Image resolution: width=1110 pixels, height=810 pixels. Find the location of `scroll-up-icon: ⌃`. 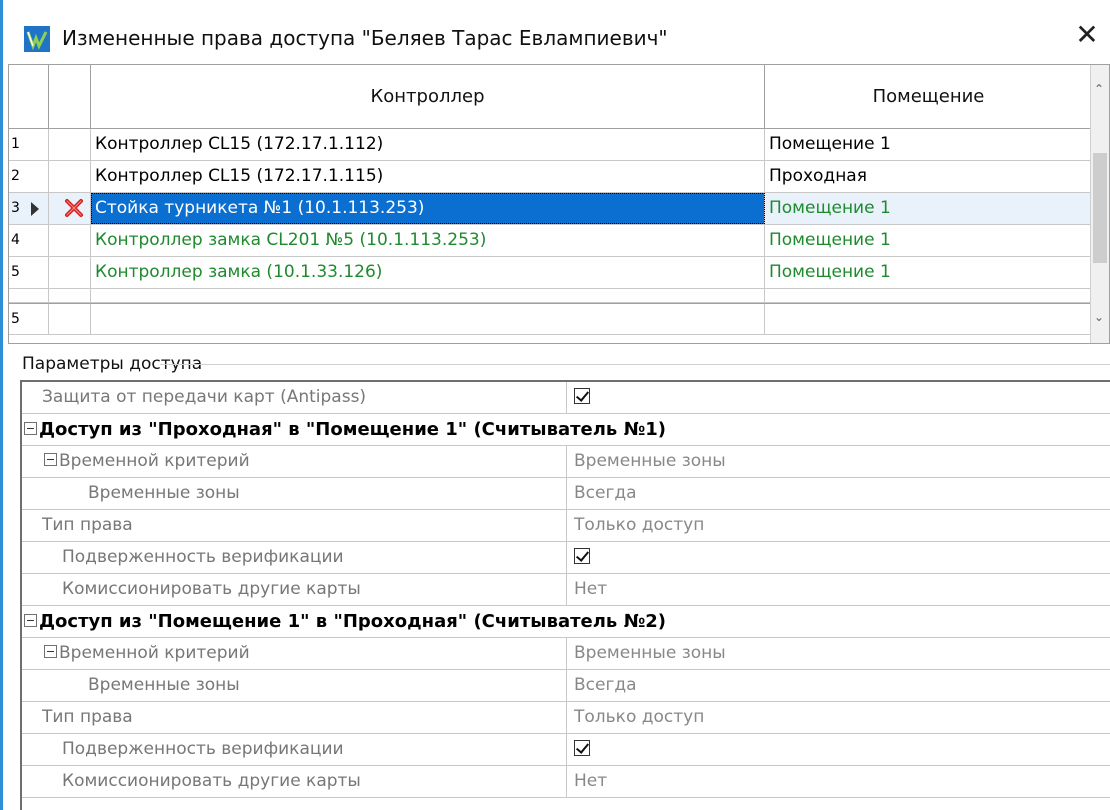

scroll-up-icon: ⌃ is located at coordinates (1099, 89).